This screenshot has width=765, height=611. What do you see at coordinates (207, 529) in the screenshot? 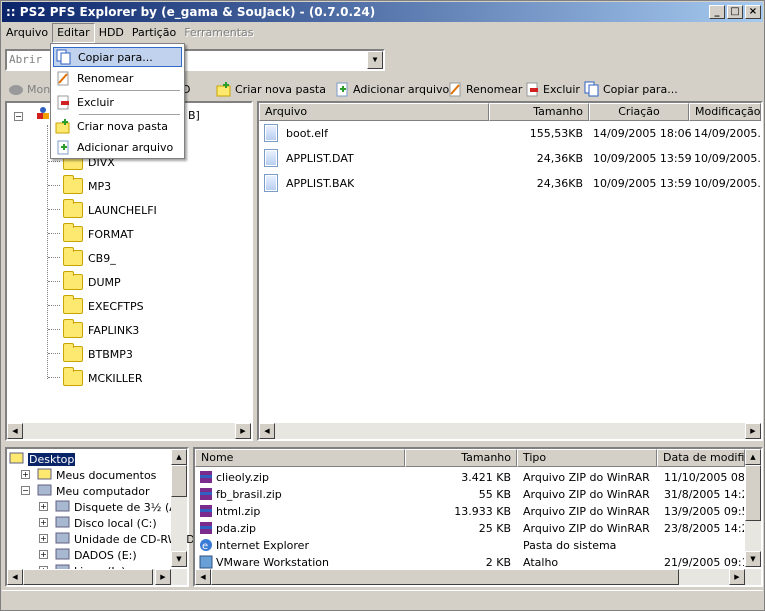
I see `winrar-zip-icon` at bounding box center [207, 529].